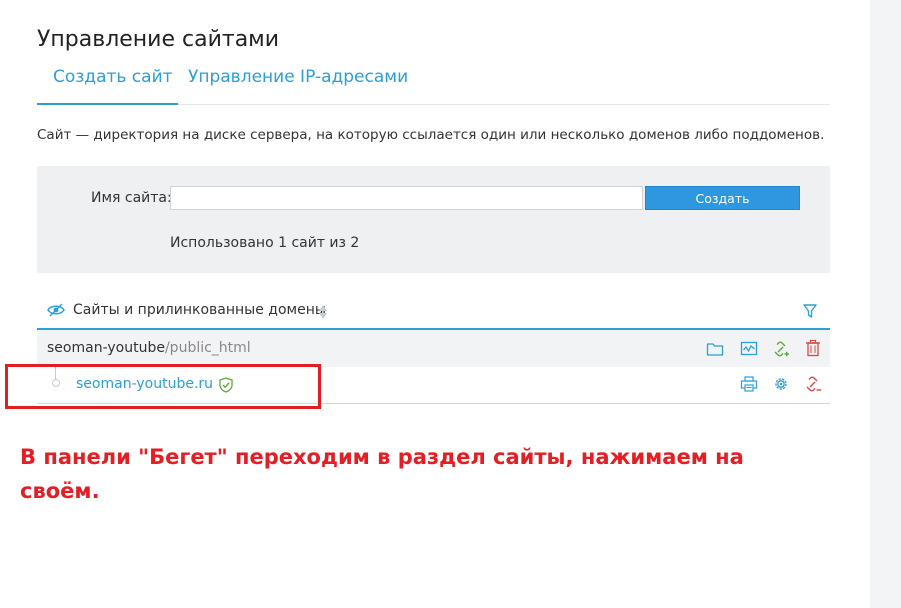  Describe the element at coordinates (113, 77) in the screenshot. I see `tab-create-site: Создать сайт` at that location.